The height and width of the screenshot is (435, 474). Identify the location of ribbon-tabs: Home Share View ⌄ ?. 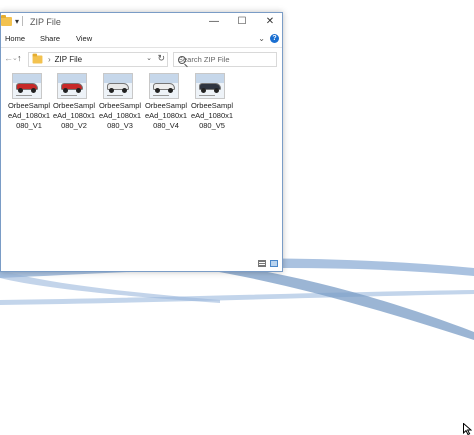
(141, 40).